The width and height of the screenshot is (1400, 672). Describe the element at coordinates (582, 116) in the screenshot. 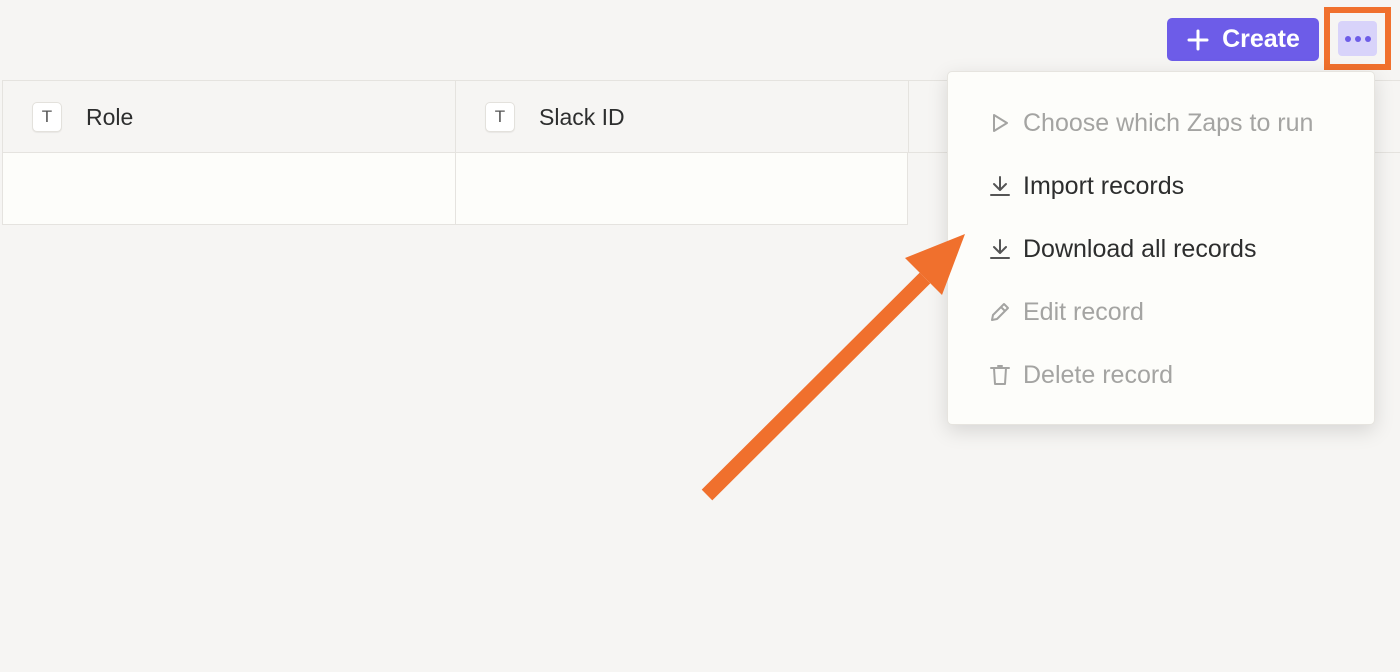

I see `column-label: Slack ID` at that location.